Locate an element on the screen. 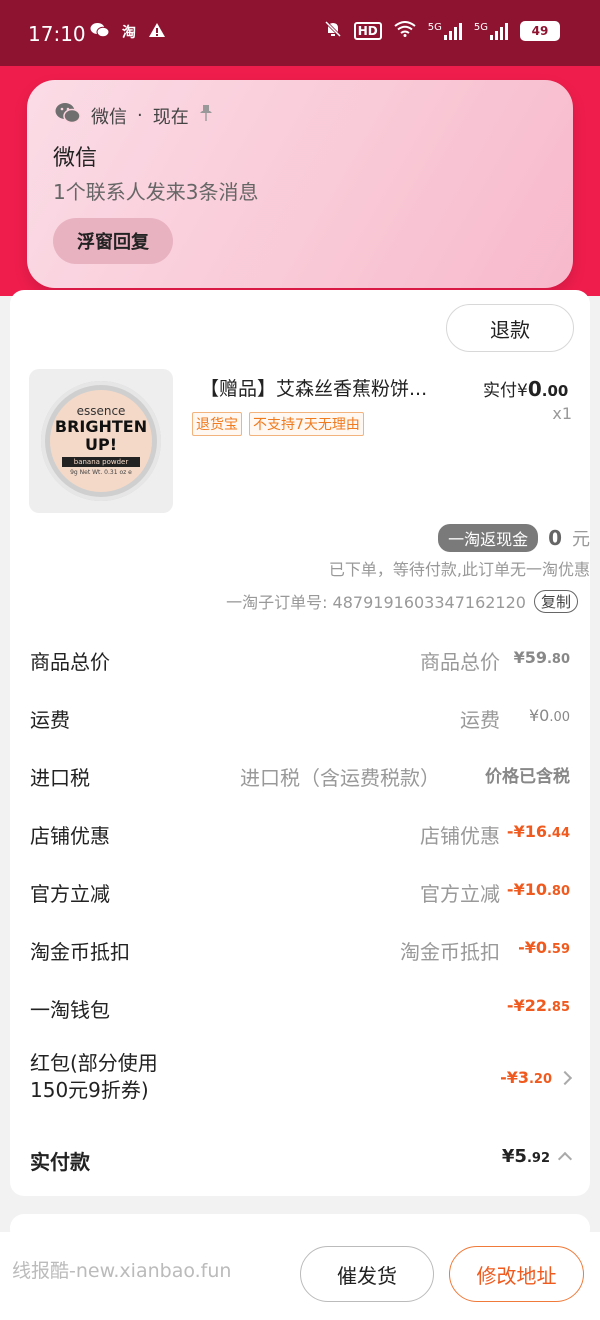 The image size is (600, 1320). product-image-line1: BRIGHTEN is located at coordinates (101, 426).